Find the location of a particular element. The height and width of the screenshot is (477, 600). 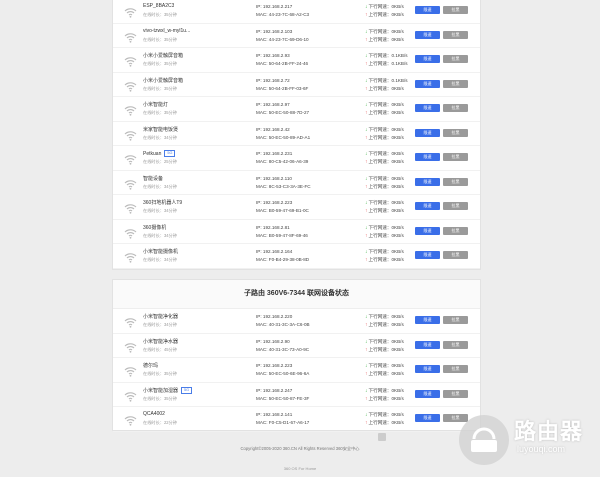

device-mac: MAC: 40-31-3C-73-A0-9C is located at coordinates (283, 349).